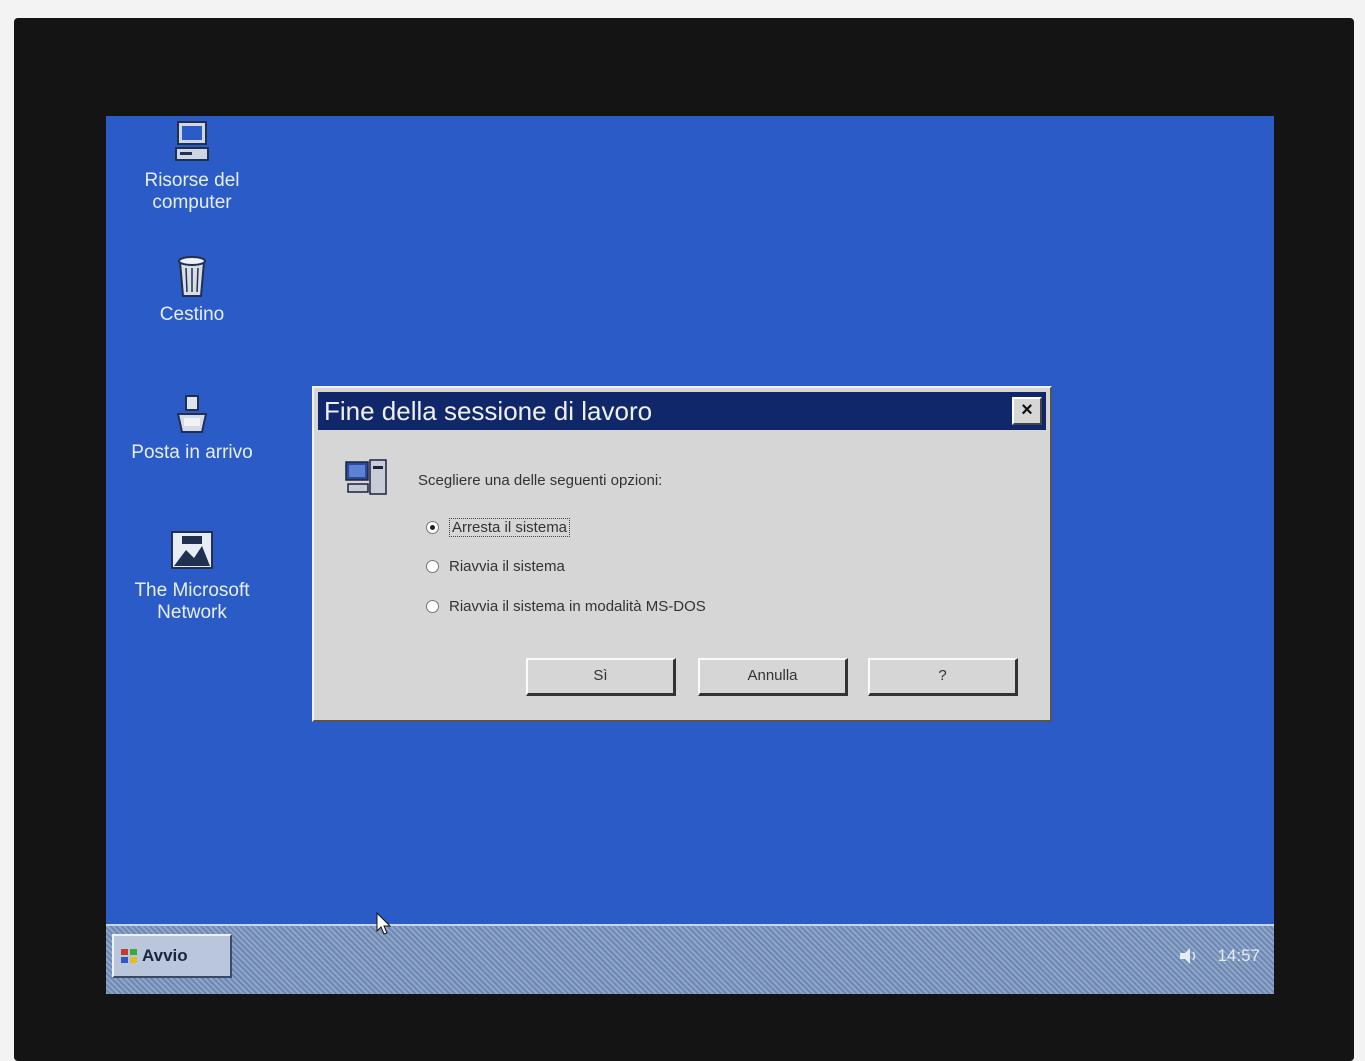 This screenshot has height=1061, width=1365. I want to click on help-button: ?, so click(943, 677).